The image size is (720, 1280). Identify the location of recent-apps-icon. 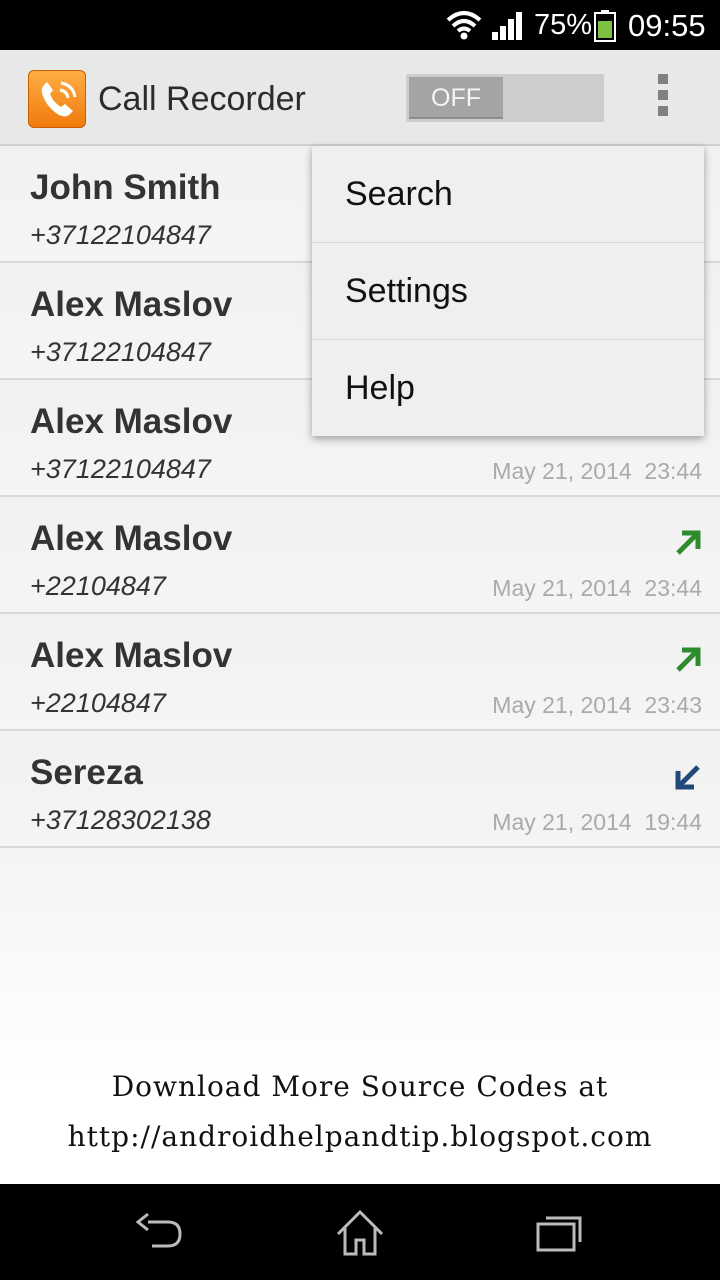
(560, 1232).